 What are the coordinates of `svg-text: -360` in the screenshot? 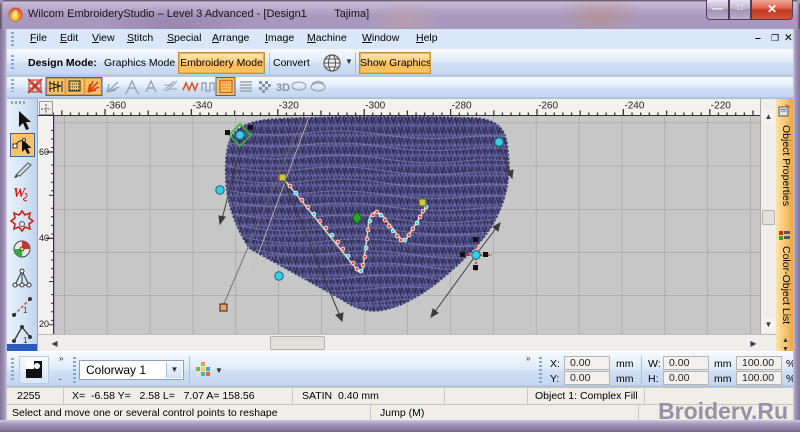 It's located at (116, 106).